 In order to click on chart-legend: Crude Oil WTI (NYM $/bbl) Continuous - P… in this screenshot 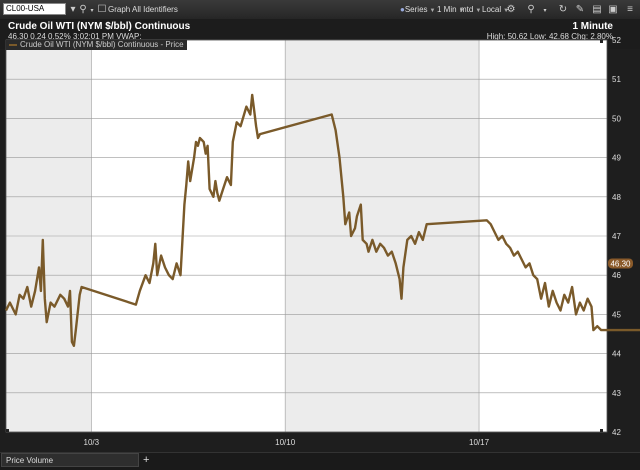, I will do `click(96, 45)`.